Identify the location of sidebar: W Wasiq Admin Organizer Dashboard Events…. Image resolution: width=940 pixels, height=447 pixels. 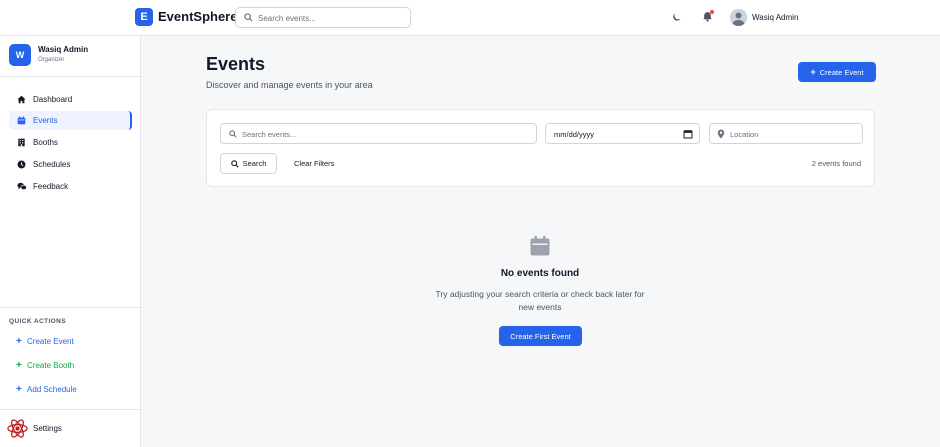
(70, 241).